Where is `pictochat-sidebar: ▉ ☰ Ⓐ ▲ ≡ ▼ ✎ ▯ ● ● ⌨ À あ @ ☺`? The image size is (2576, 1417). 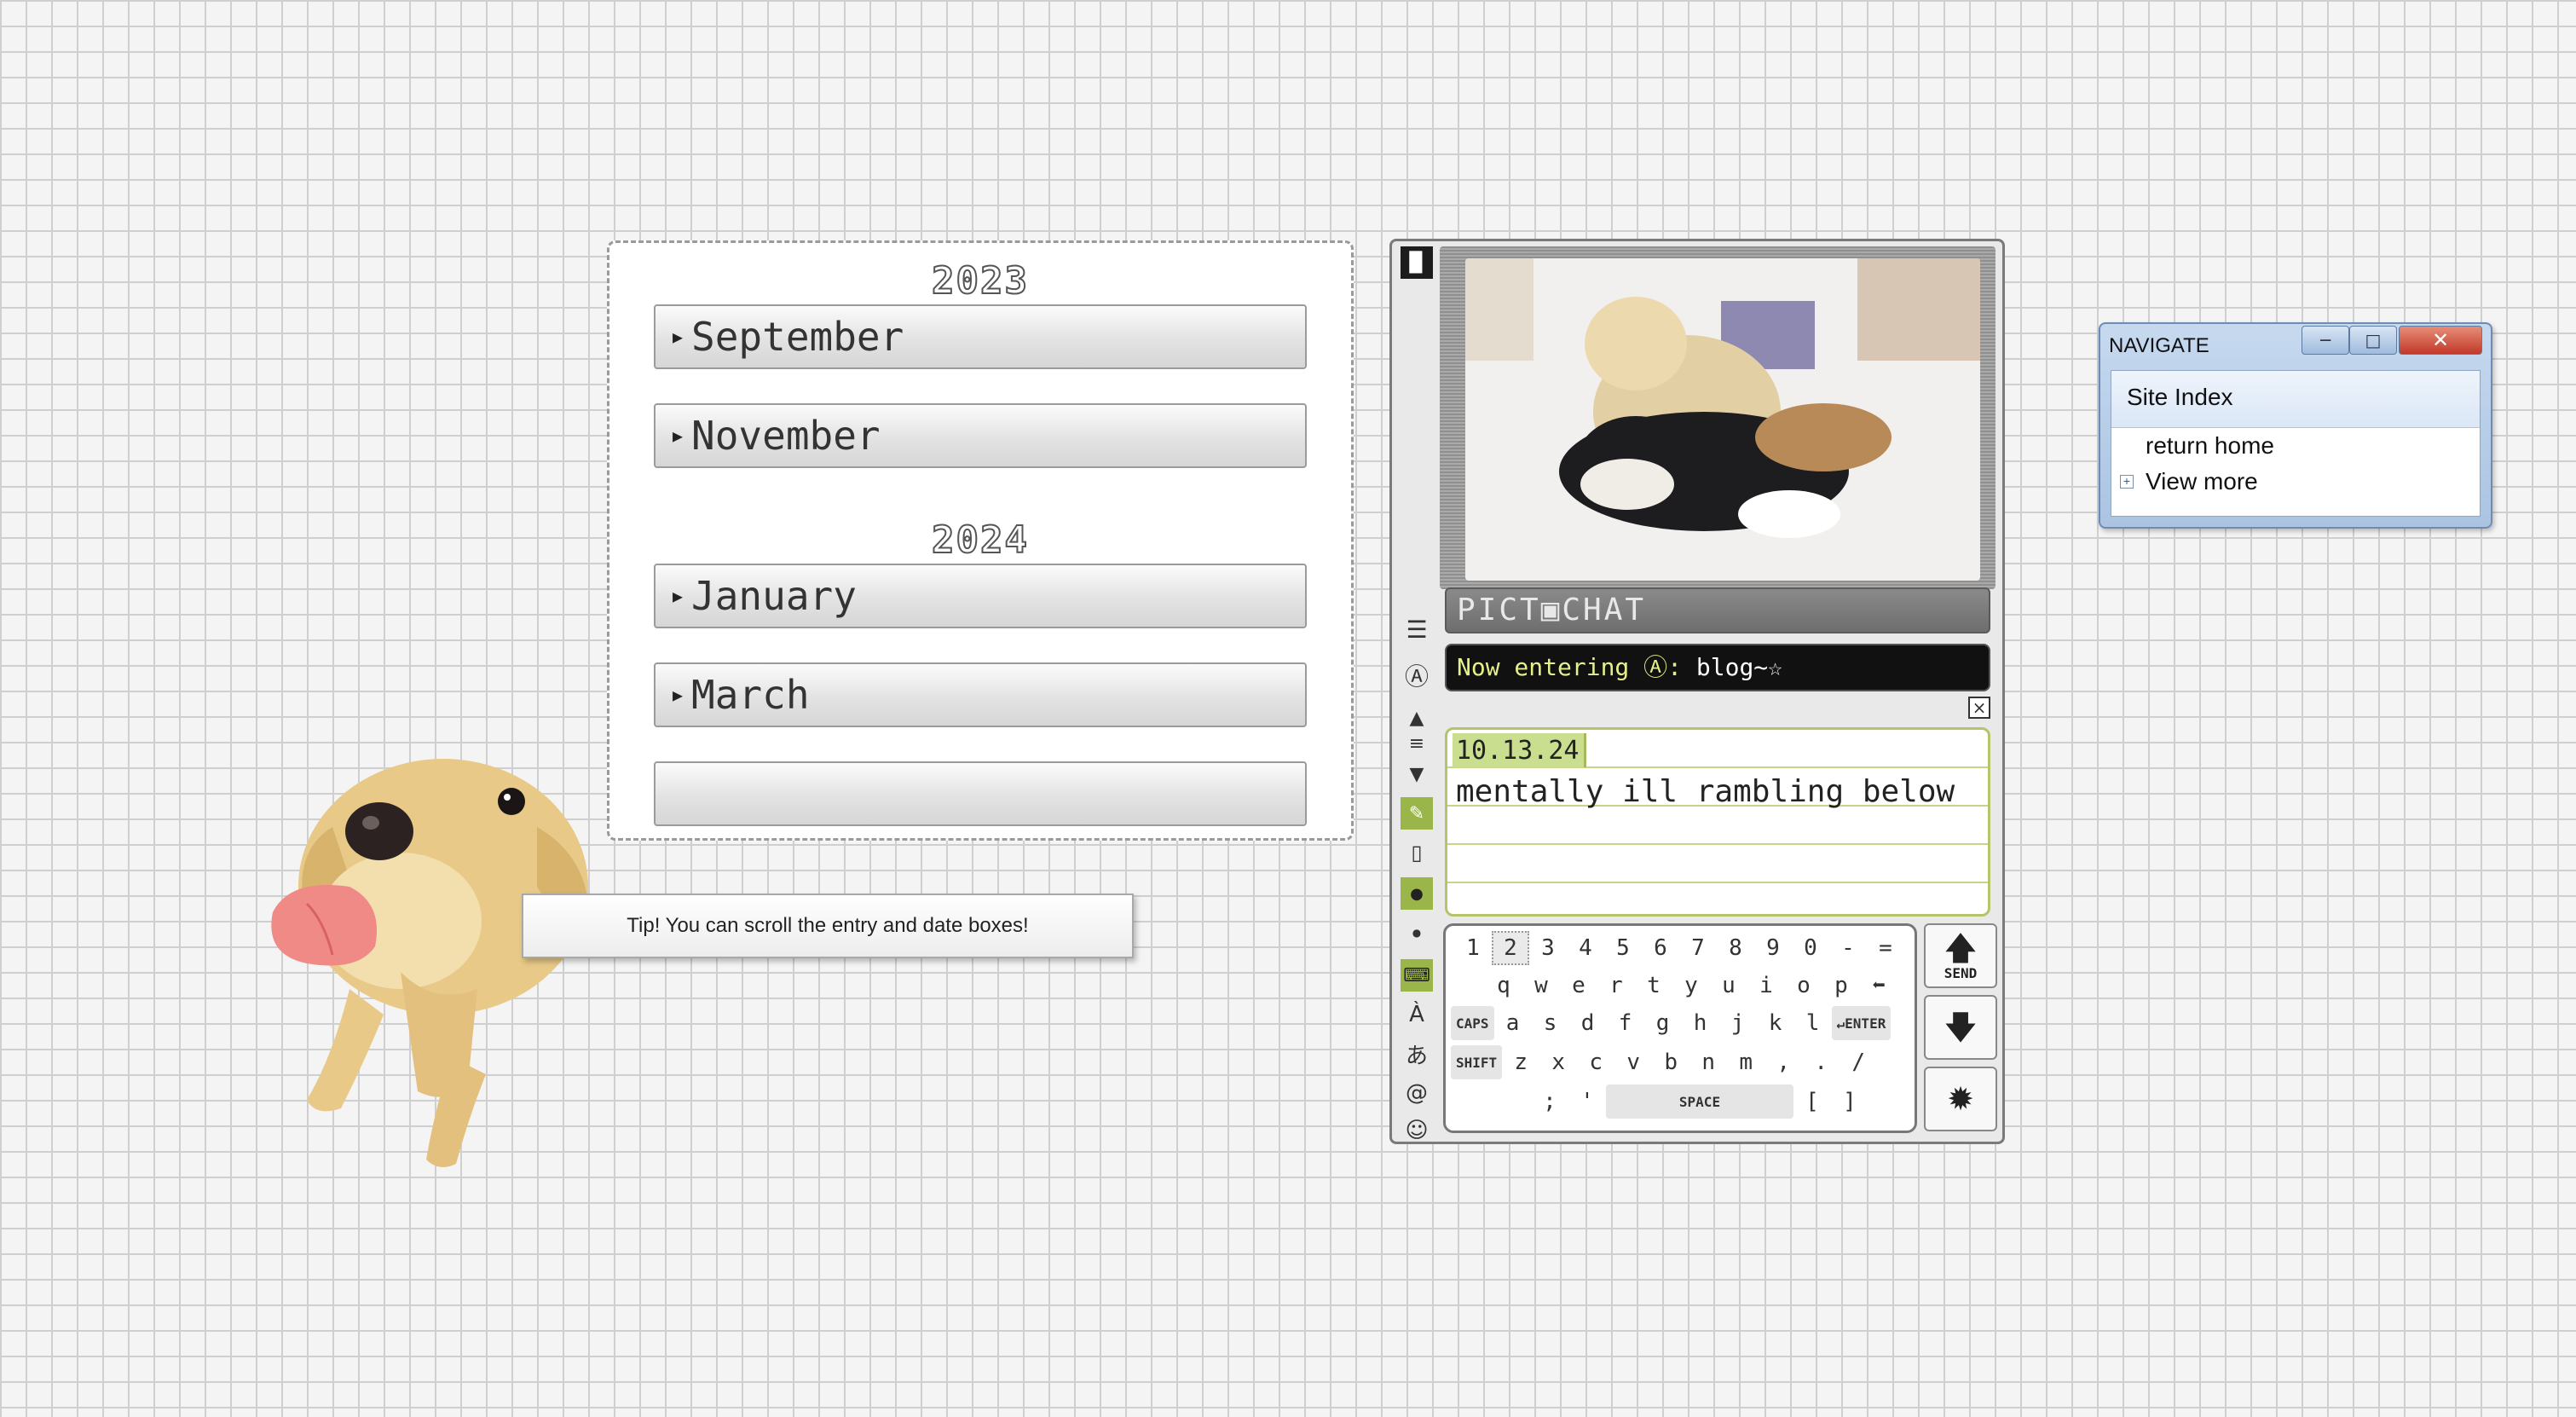
pictochat-sidebar: ▉ ☰ Ⓐ ▲ ≡ ▼ ✎ ▯ ● ● ⌨ À あ @ ☺ is located at coordinates (1416, 694).